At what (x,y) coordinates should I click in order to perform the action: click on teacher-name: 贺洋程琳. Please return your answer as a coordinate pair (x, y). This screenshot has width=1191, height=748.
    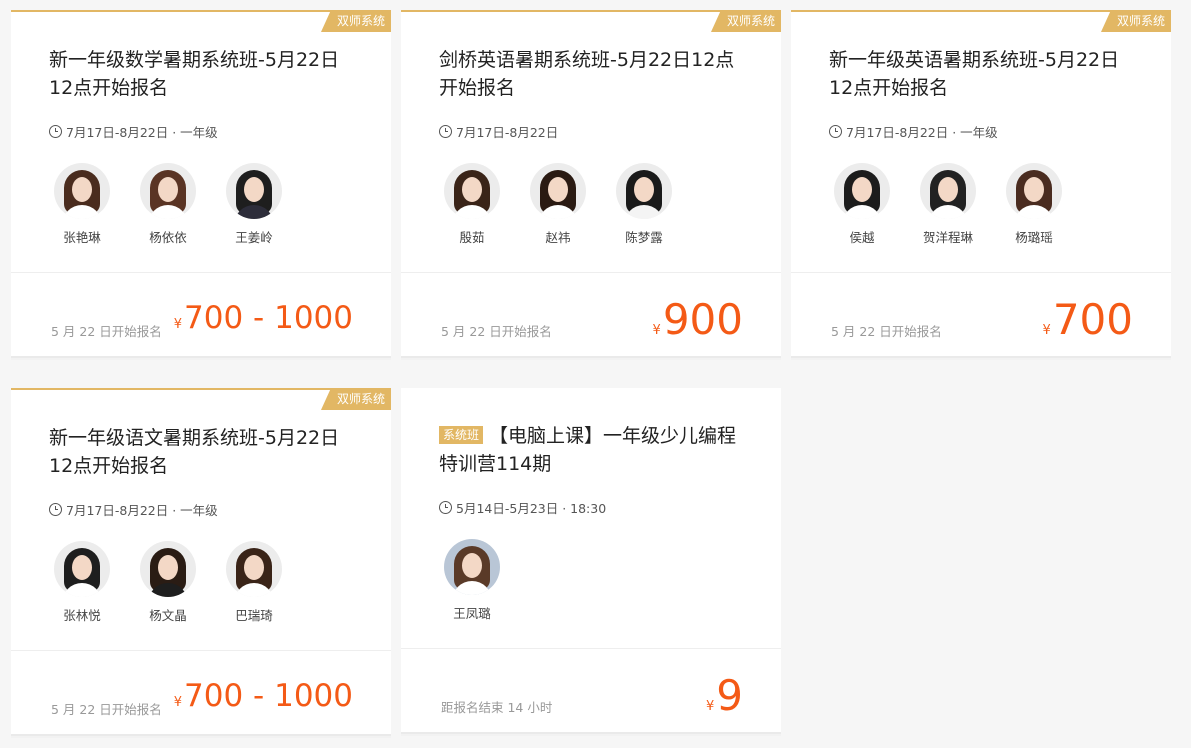
    Looking at the image, I should click on (947, 237).